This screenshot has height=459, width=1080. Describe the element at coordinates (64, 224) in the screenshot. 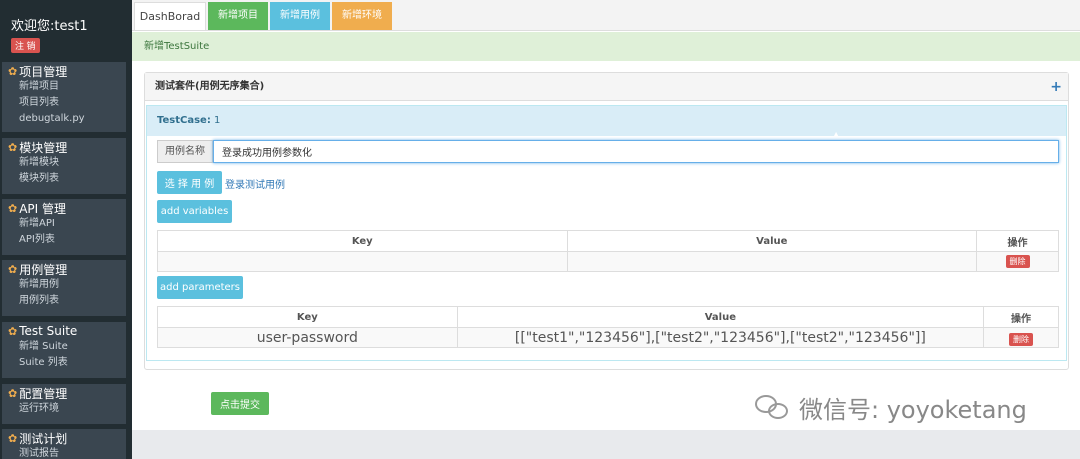

I see `sidebar-item-add-api: 新增API` at that location.